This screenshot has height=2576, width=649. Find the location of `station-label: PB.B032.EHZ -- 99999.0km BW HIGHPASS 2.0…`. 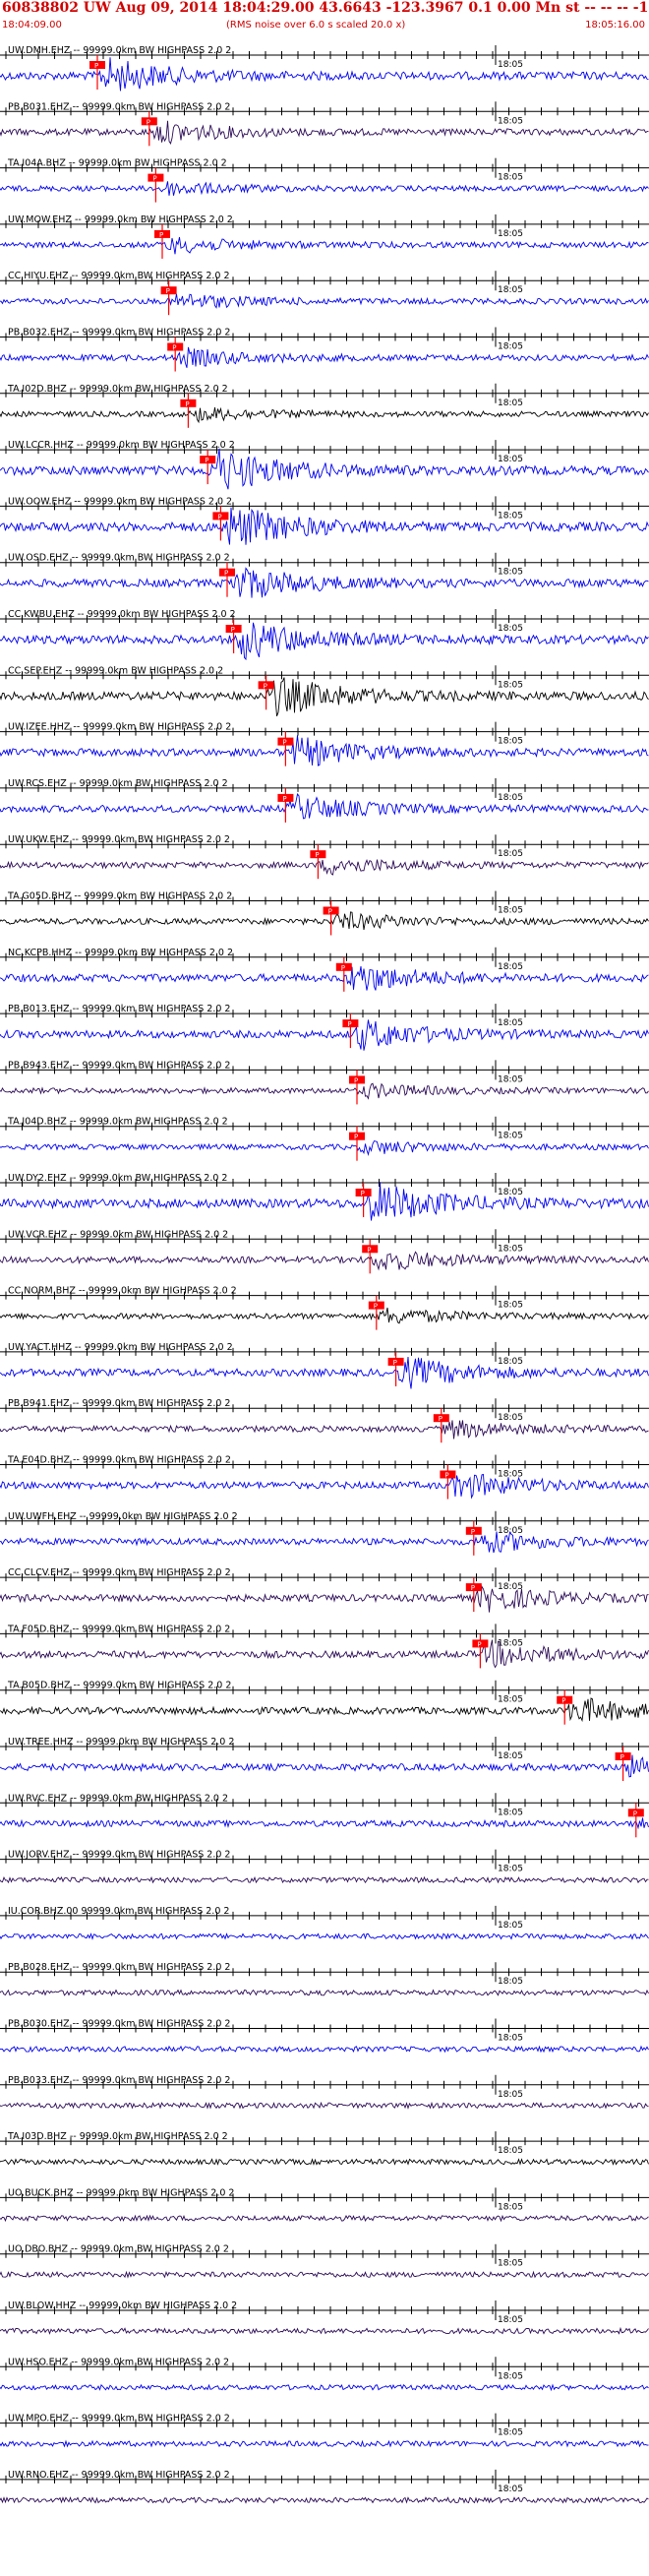

station-label: PB.B032.EHZ -- 99999.0km BW HIGHPASS 2.0… is located at coordinates (119, 333).